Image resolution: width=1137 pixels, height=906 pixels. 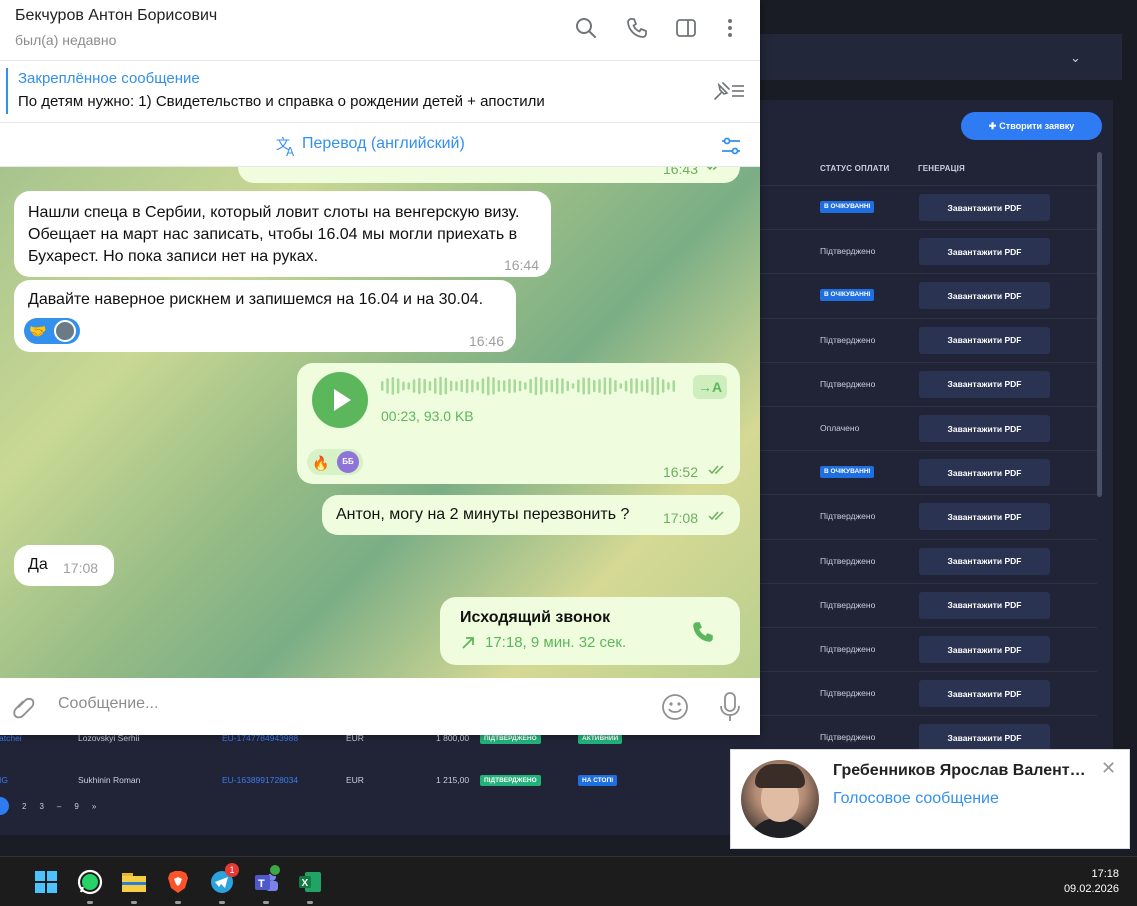 I want to click on message-bubble: Да 17:08, so click(x=64, y=565).